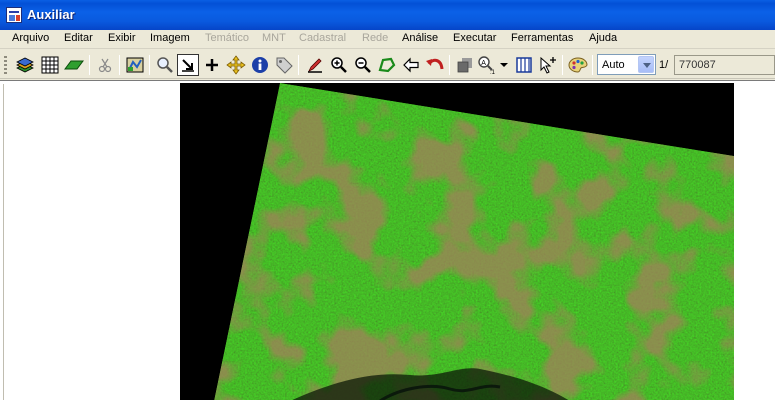 The height and width of the screenshot is (400, 775). I want to click on chevron-down-icon, so click(646, 64).